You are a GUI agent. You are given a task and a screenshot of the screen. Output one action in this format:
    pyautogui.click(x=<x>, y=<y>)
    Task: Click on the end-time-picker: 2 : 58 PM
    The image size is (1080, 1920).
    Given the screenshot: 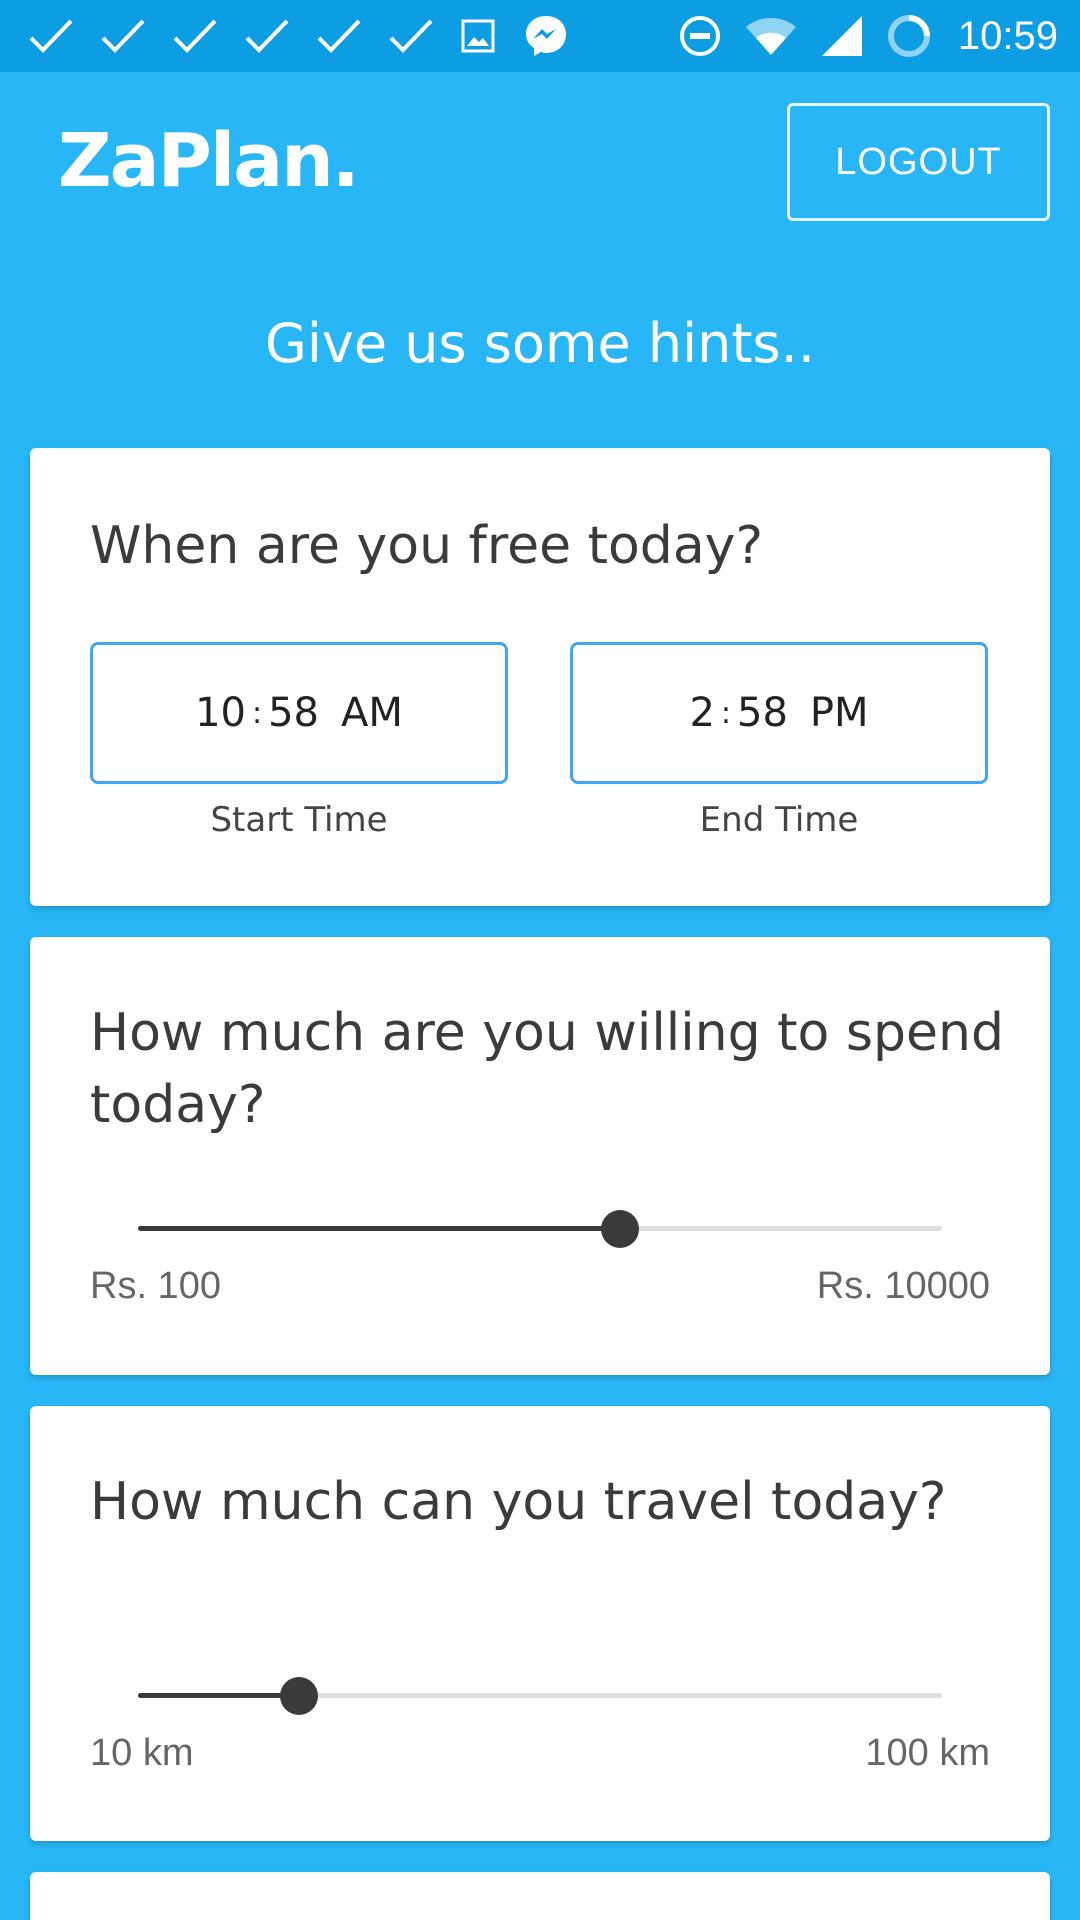 What is the action you would take?
    pyautogui.click(x=779, y=713)
    